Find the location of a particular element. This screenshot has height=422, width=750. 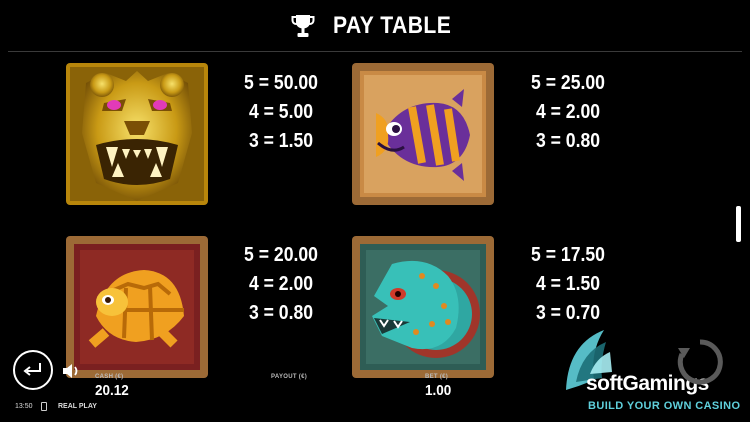

sound-icon is located at coordinates (71, 371).